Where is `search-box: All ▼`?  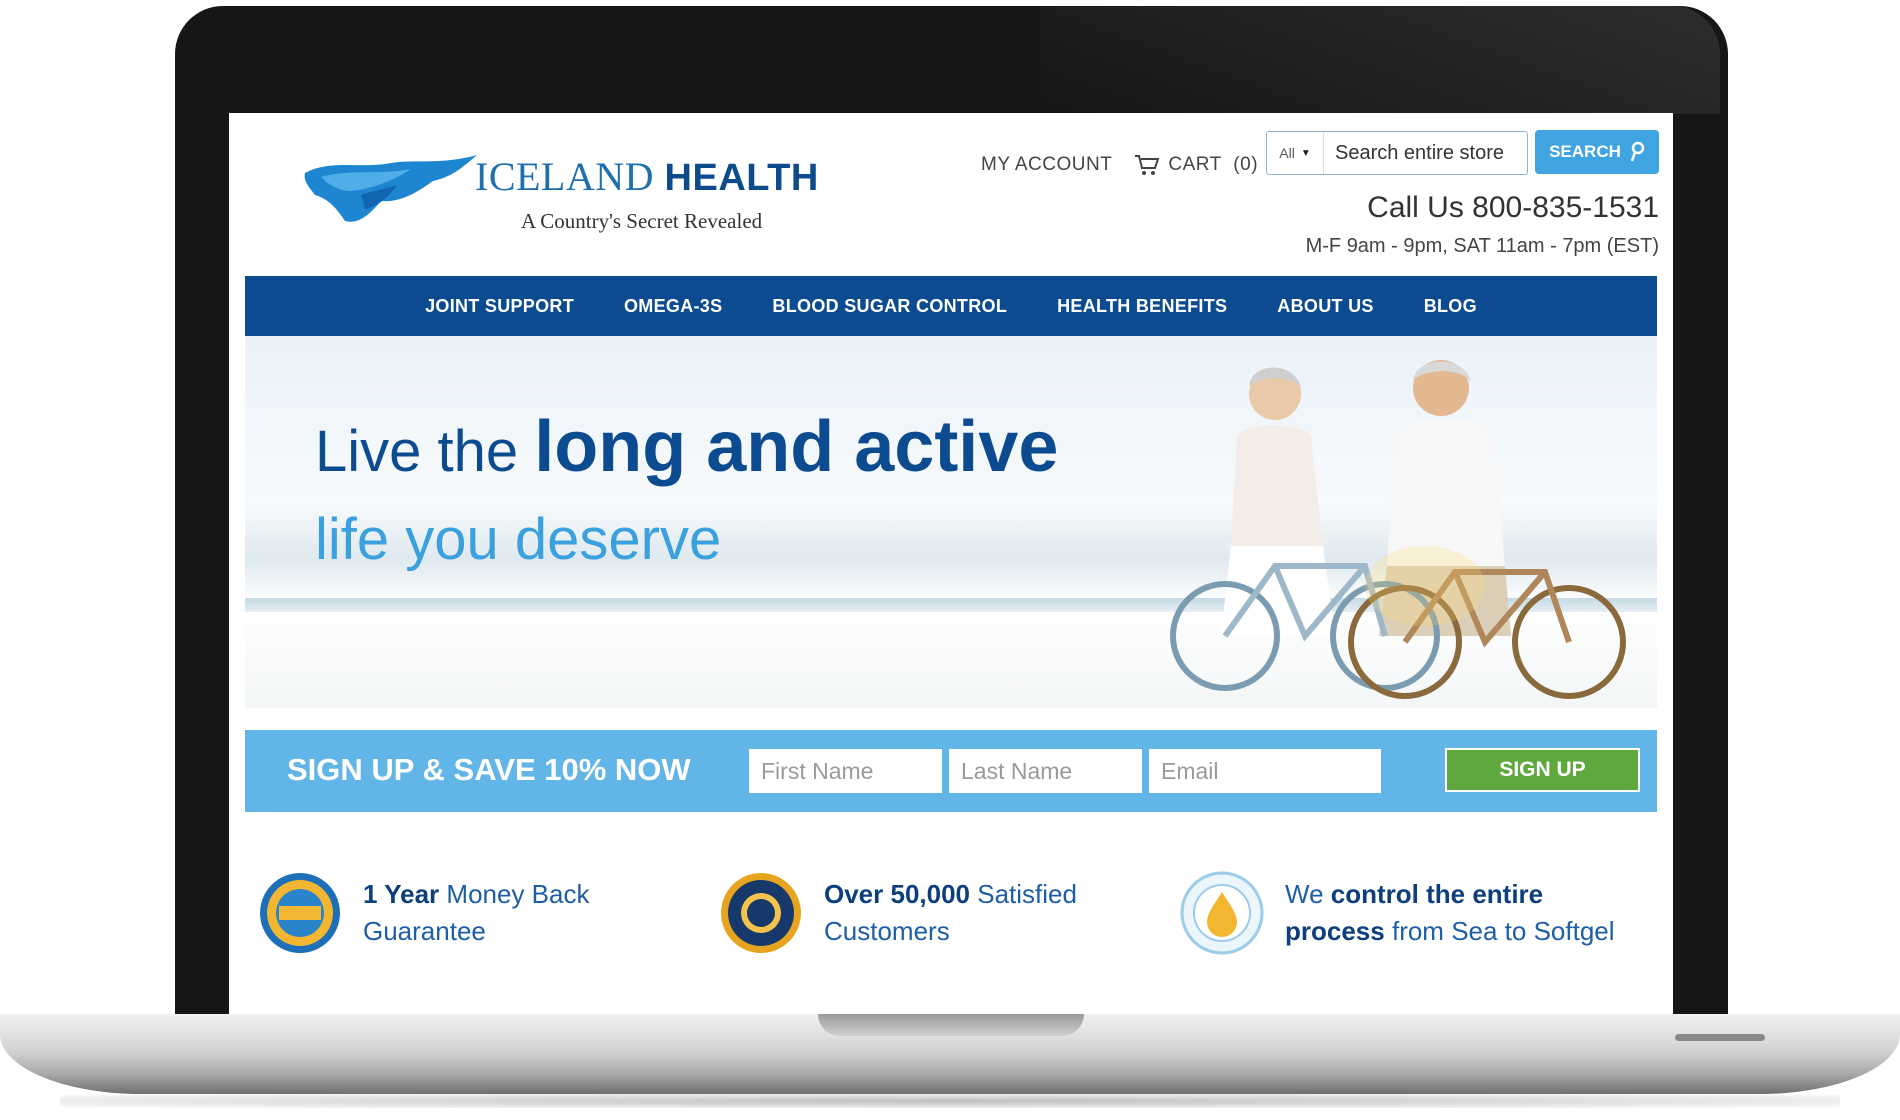 search-box: All ▼ is located at coordinates (1401, 153).